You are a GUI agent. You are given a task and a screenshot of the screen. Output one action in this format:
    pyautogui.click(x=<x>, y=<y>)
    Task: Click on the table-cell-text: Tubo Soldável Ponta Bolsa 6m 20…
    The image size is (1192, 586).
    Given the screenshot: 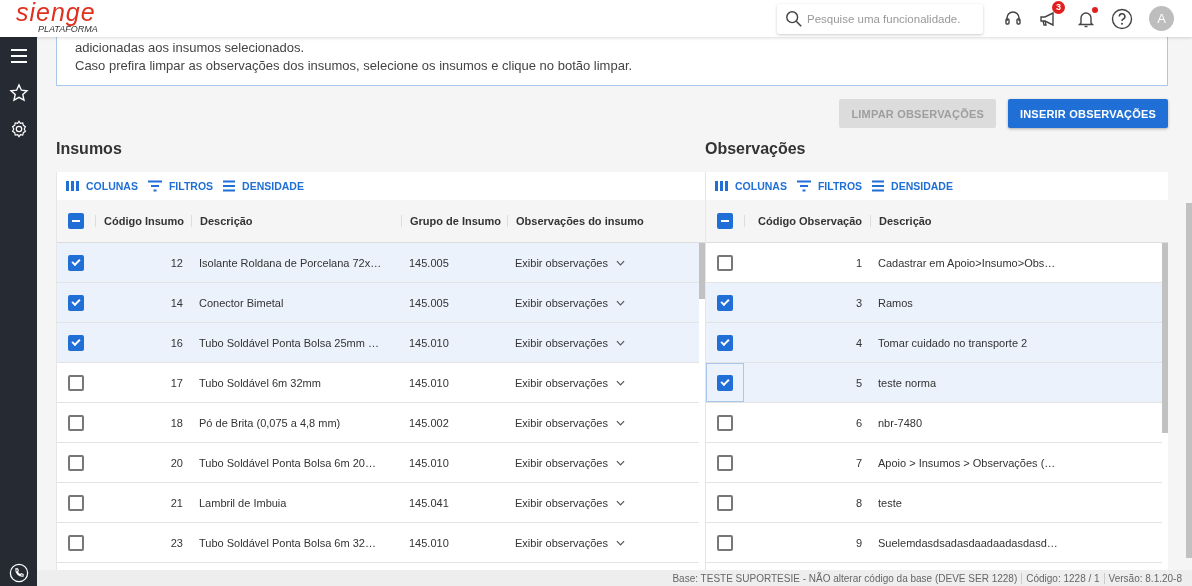 What is the action you would take?
    pyautogui.click(x=287, y=462)
    